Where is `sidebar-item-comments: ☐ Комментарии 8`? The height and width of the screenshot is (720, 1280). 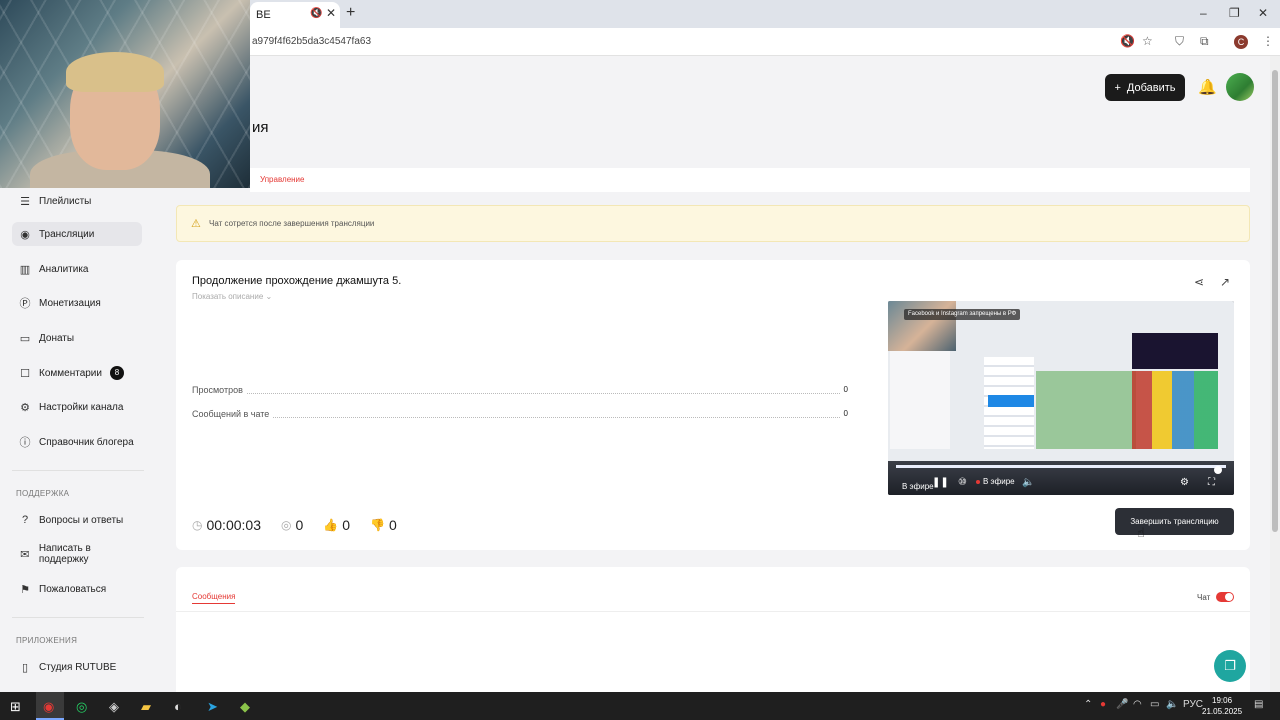 sidebar-item-comments: ☐ Комментарии 8 is located at coordinates (77, 373).